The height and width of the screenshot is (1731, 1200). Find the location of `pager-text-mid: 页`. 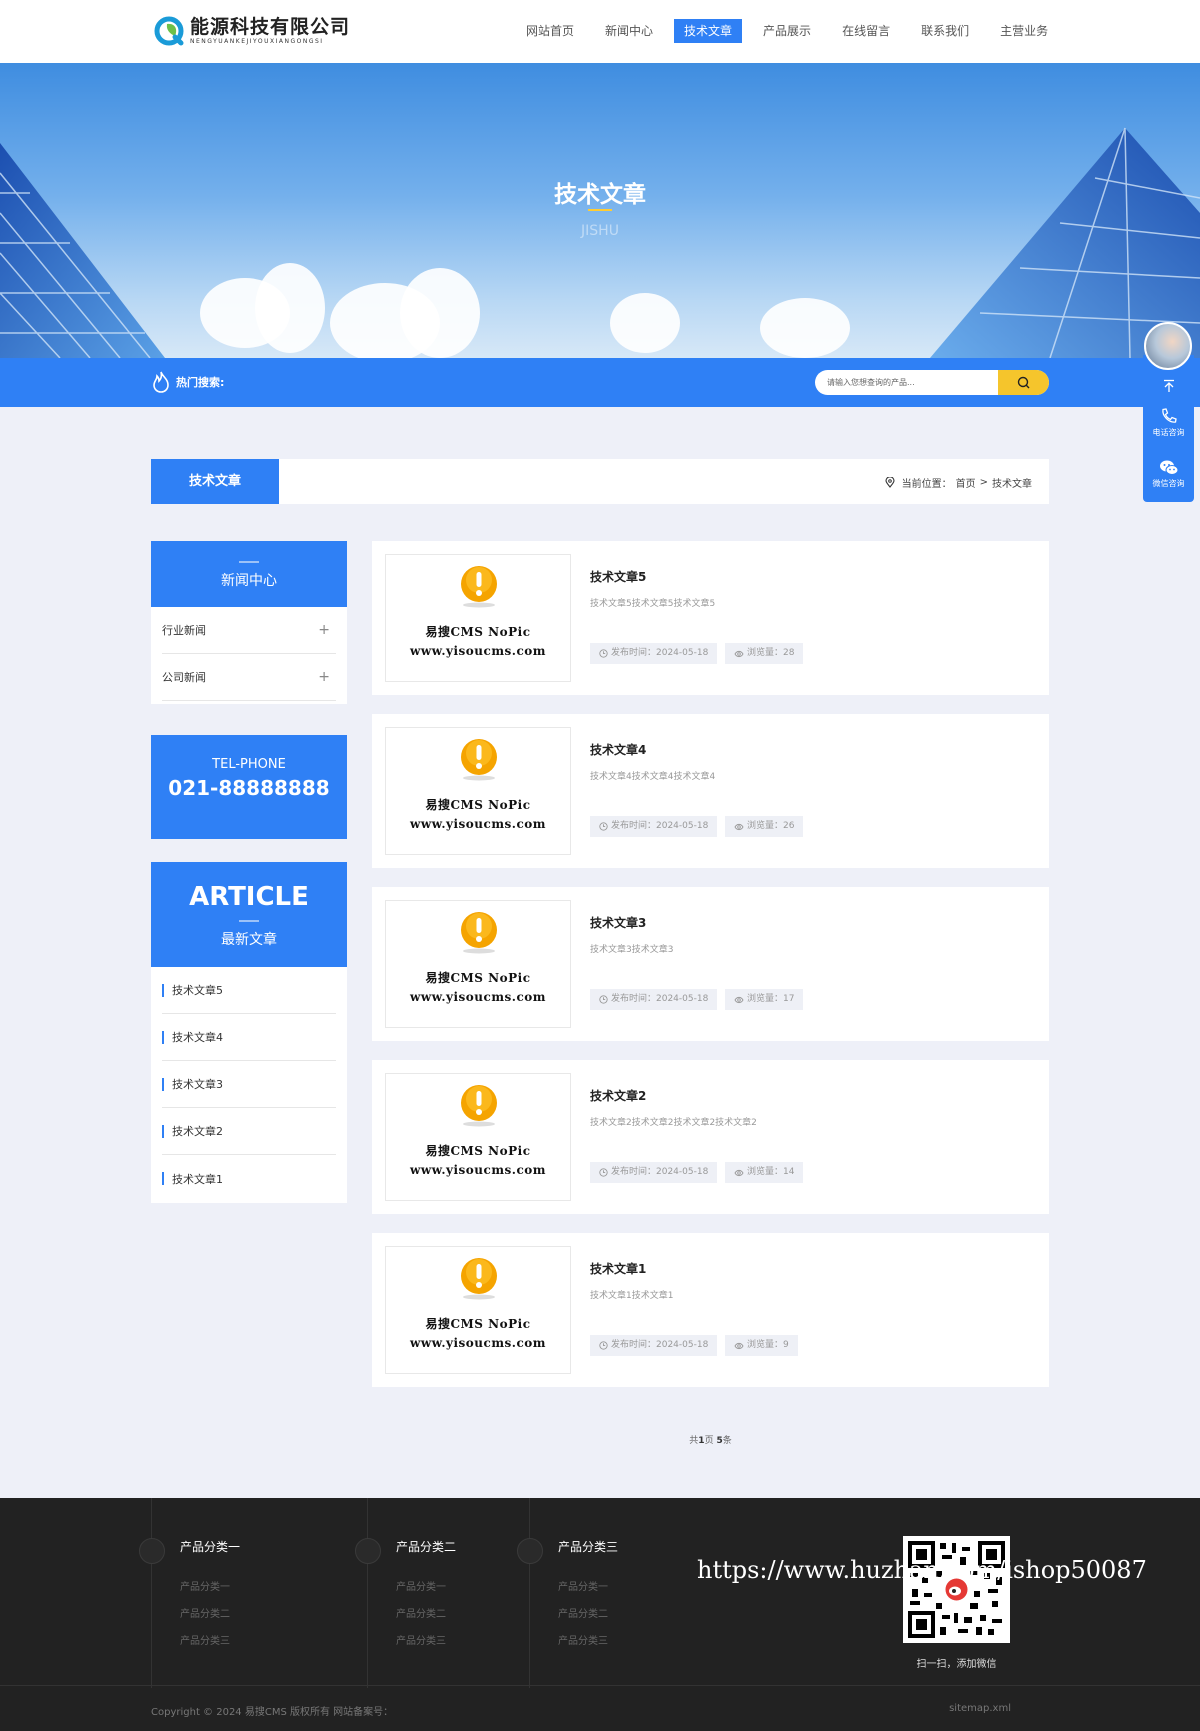

pager-text-mid: 页 is located at coordinates (710, 1441).